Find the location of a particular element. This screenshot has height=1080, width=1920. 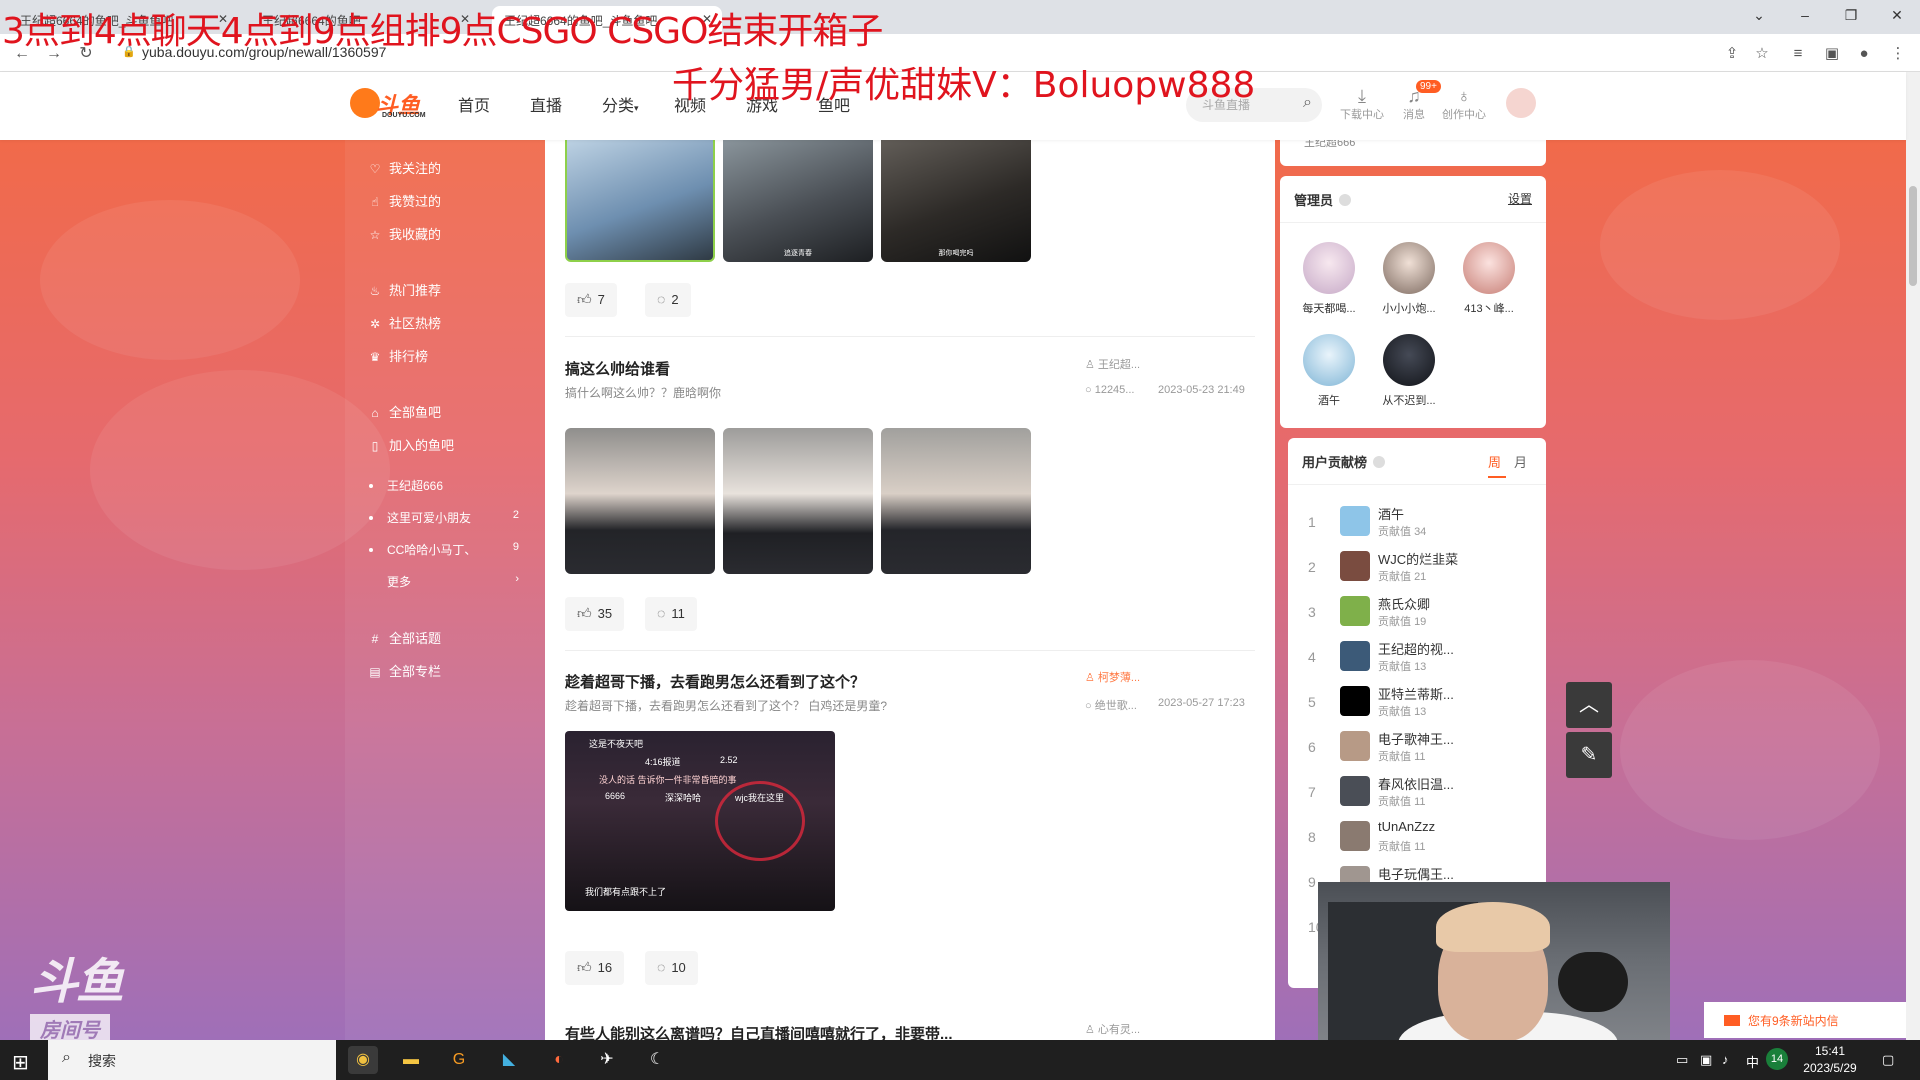

comment-button: ◌ 10 is located at coordinates (671, 968).